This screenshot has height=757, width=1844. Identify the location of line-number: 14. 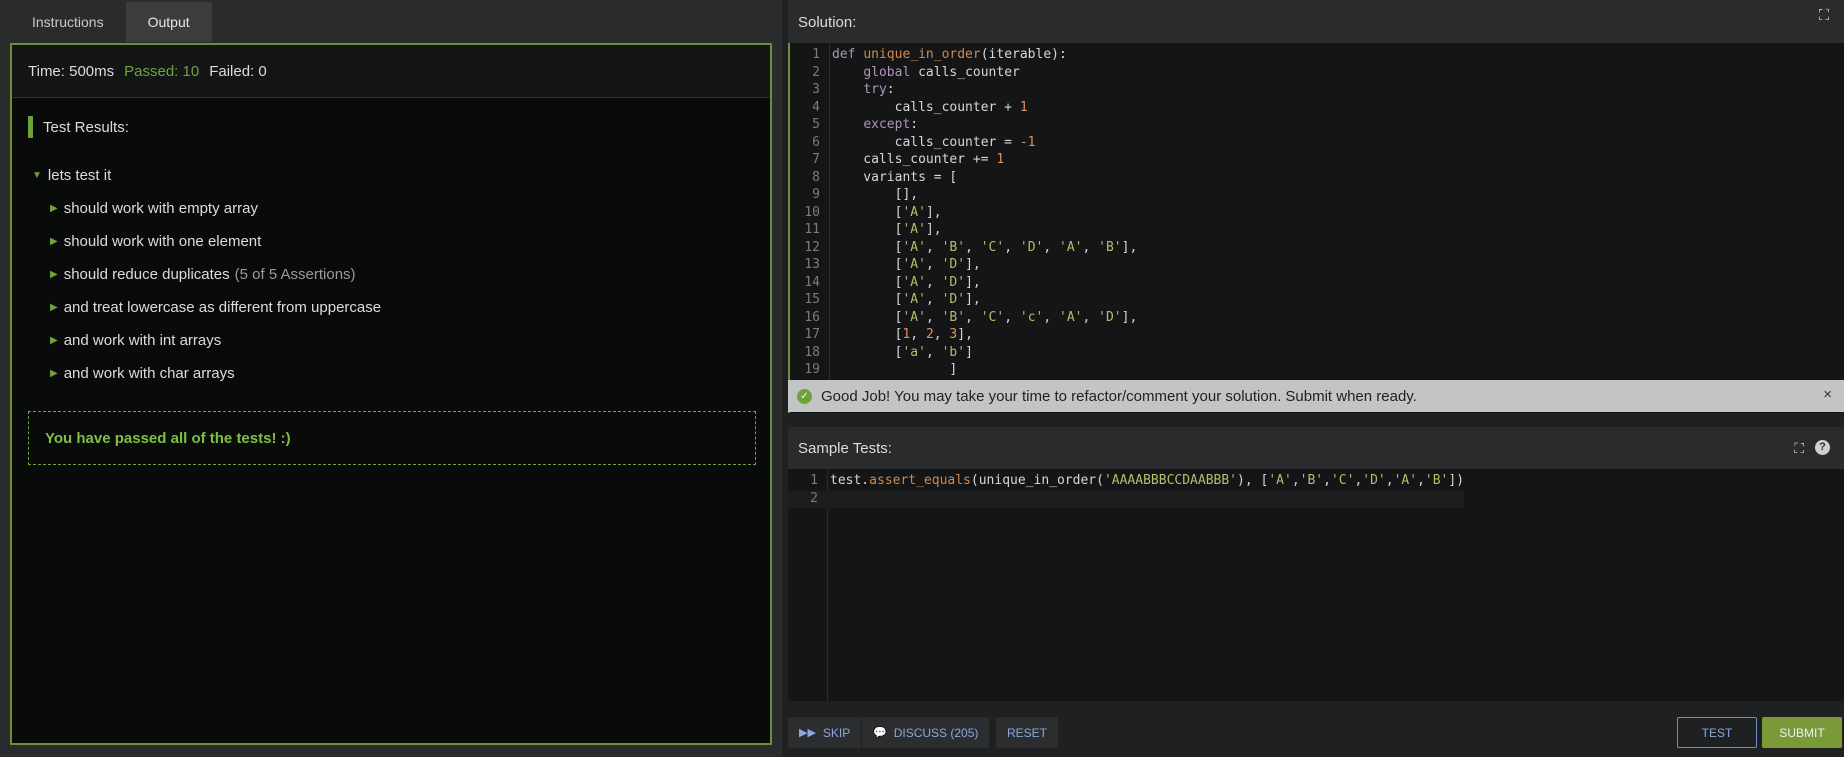
(812, 282).